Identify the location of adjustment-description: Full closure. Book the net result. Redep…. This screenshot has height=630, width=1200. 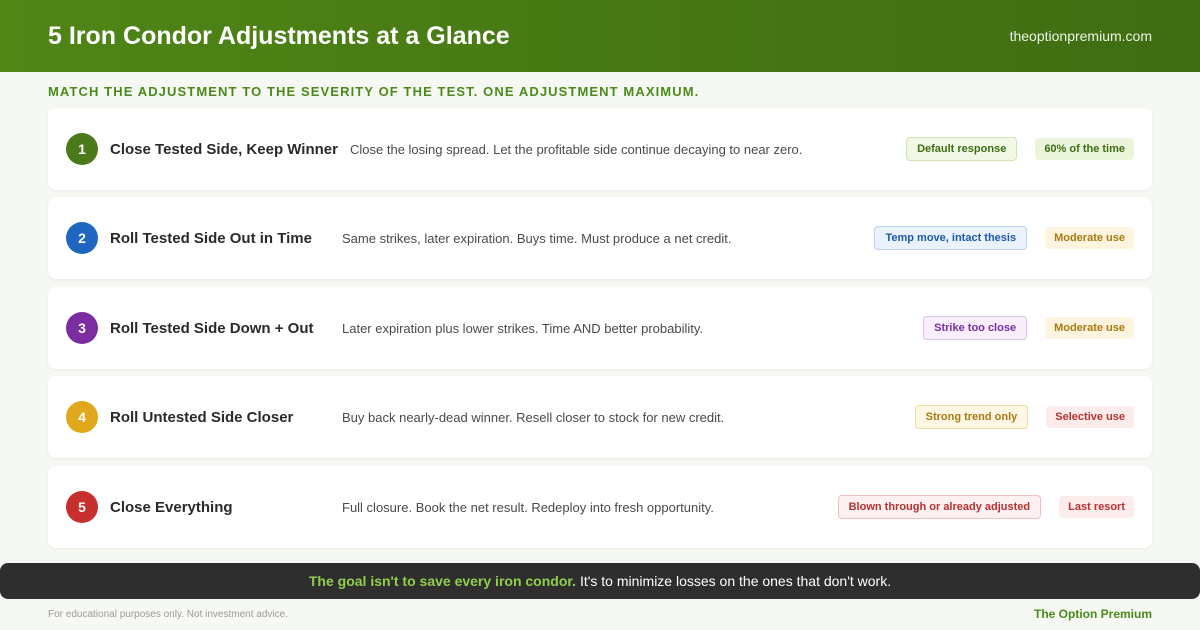
(528, 507).